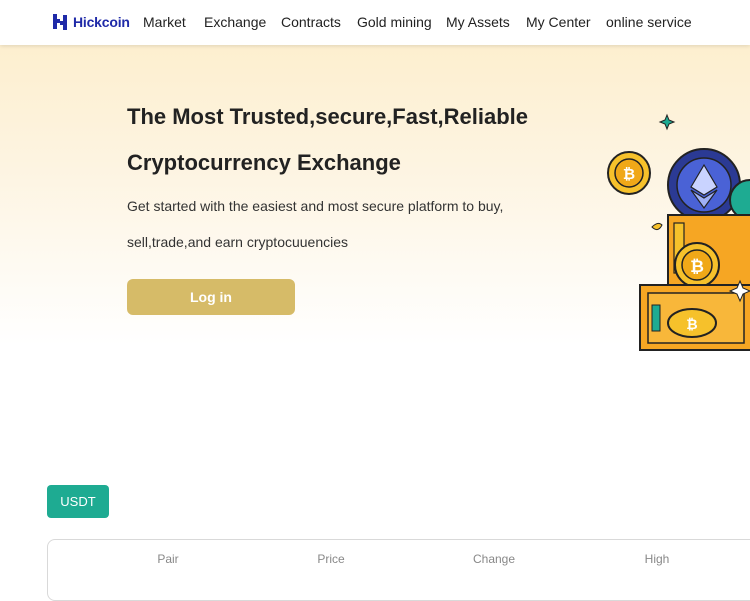 The image size is (750, 601). Describe the element at coordinates (478, 22) in the screenshot. I see `nav-item-my-assets: My Assets` at that location.